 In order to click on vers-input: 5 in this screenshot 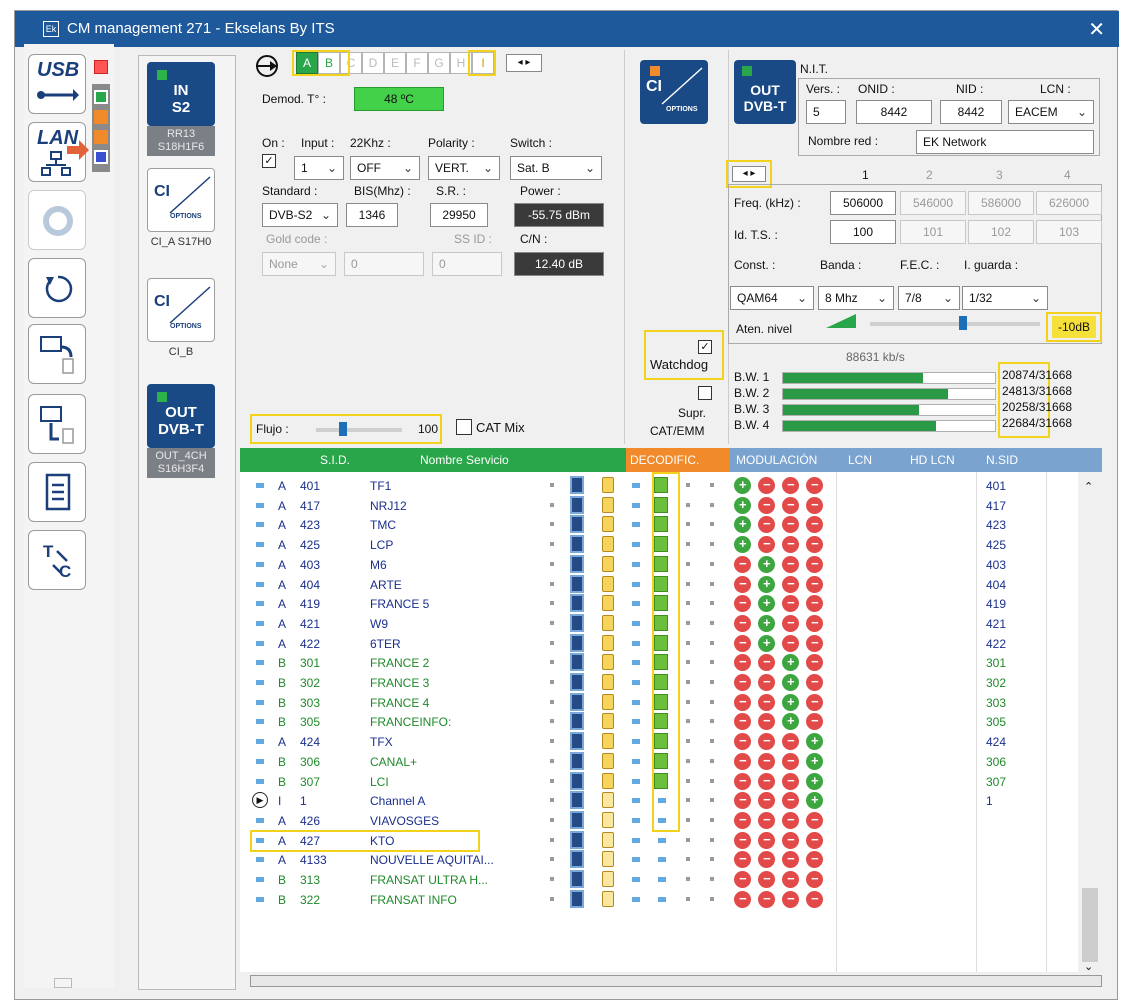, I will do `click(826, 112)`.